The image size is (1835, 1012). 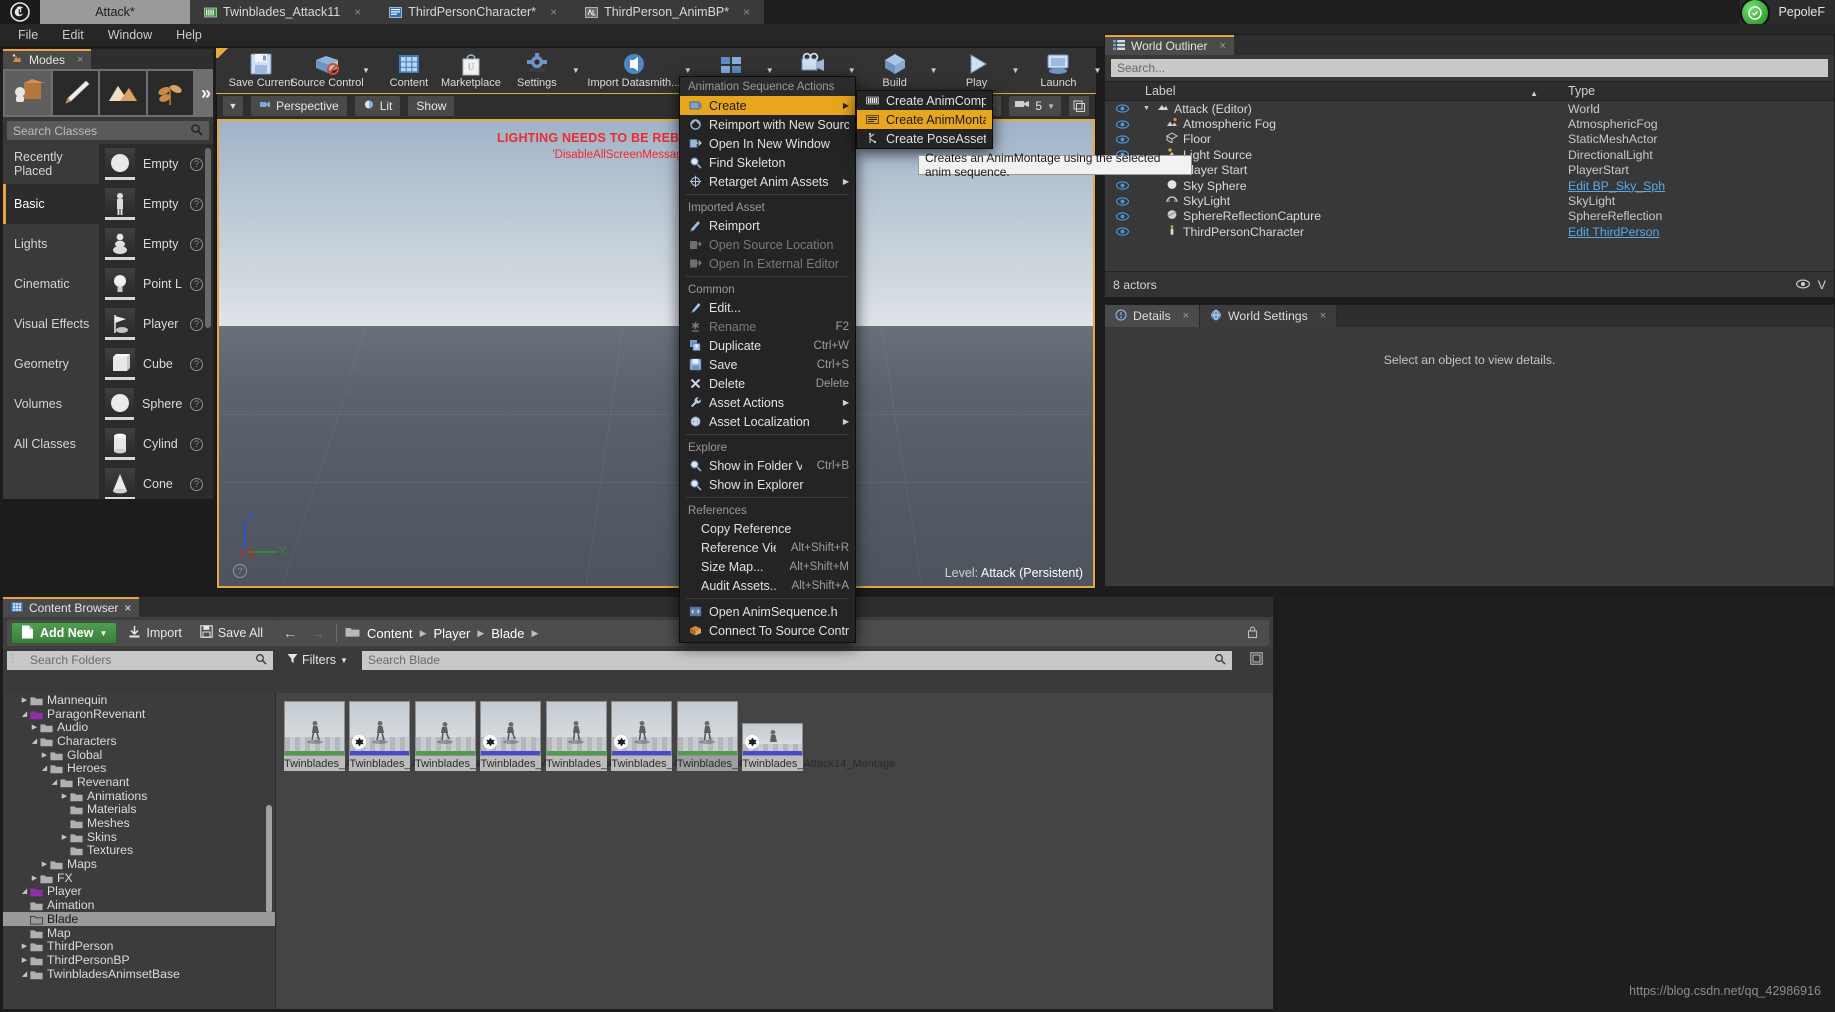 I want to click on tab-content-browser: Content Browser ×, so click(x=71, y=607).